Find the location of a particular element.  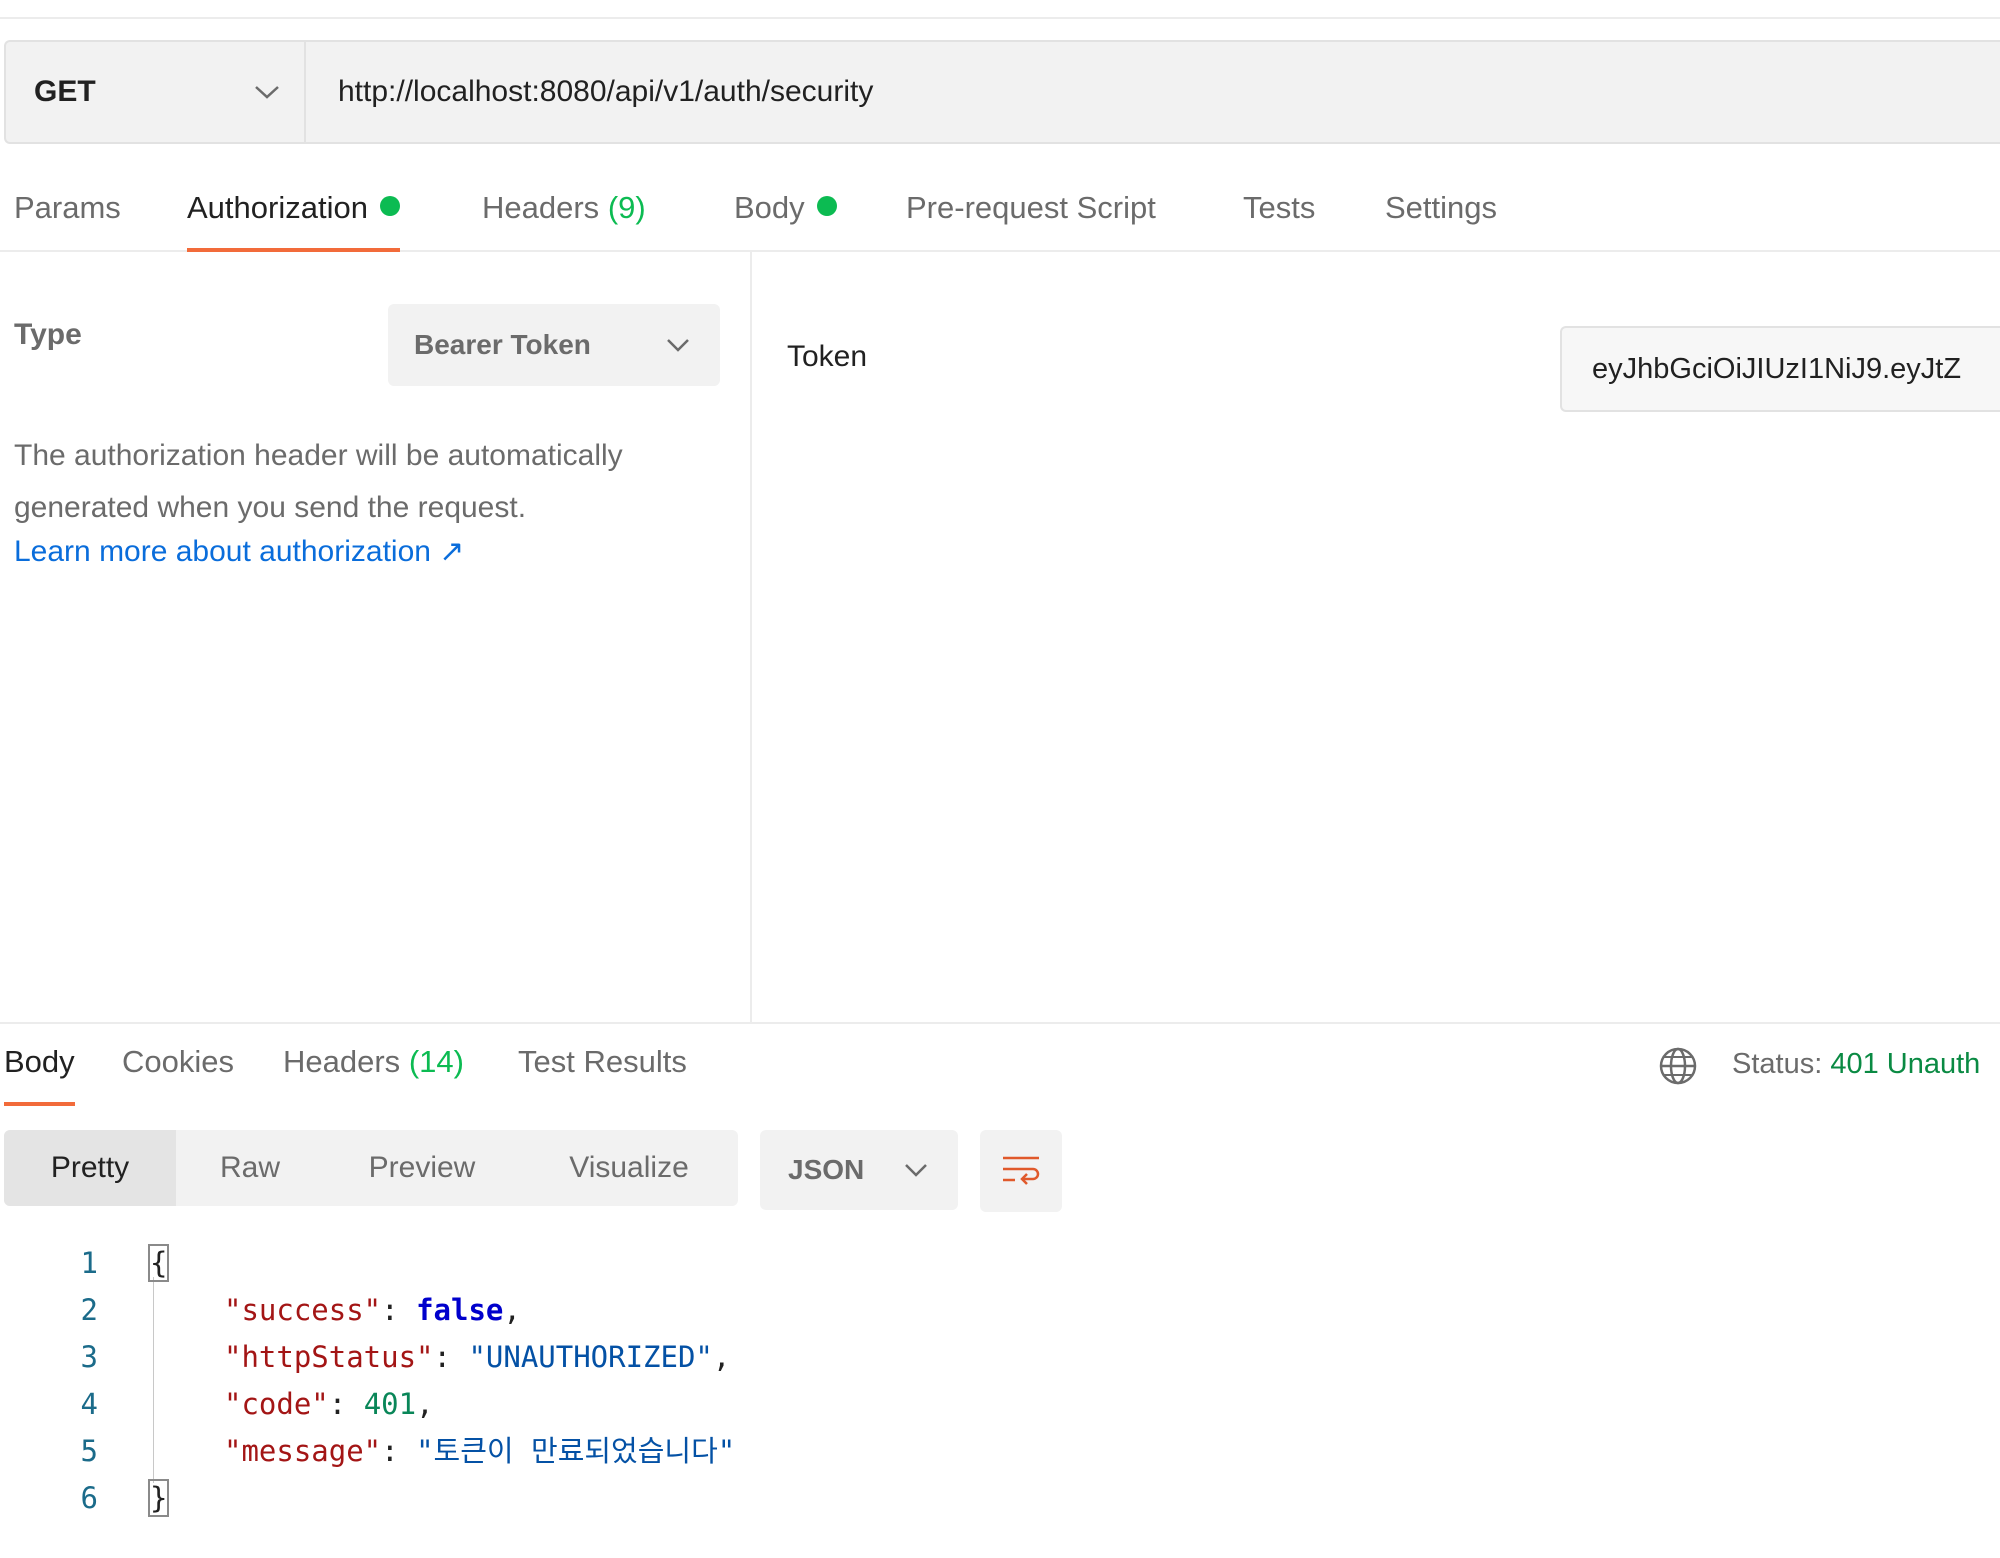

method-select: GET is located at coordinates (156, 92).